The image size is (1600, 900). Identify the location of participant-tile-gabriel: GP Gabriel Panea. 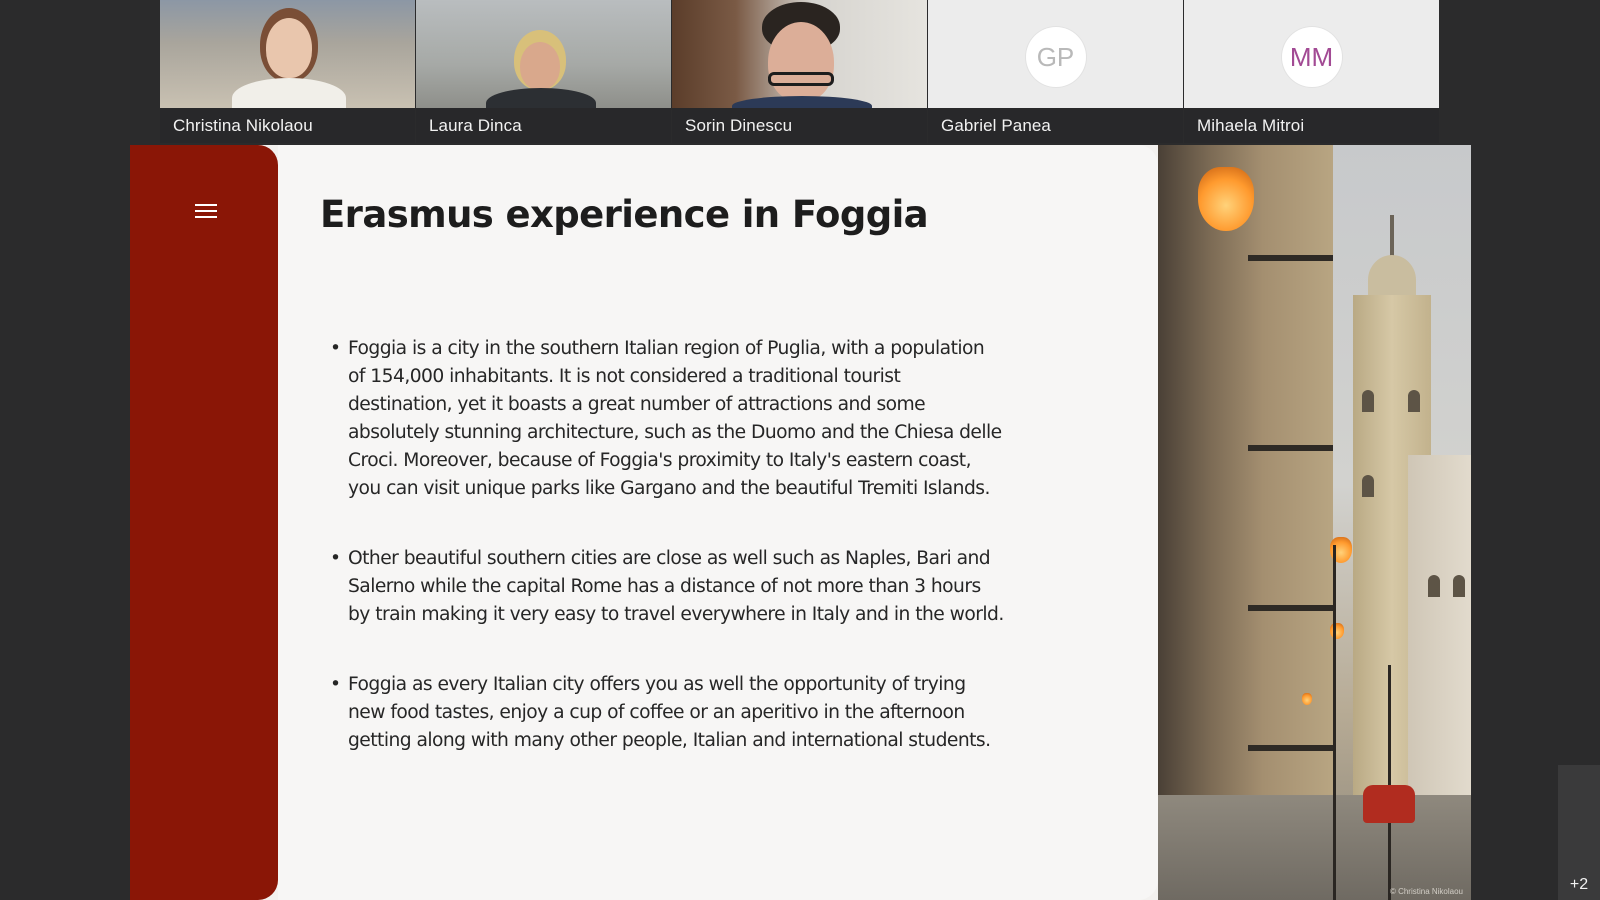
(1055, 71).